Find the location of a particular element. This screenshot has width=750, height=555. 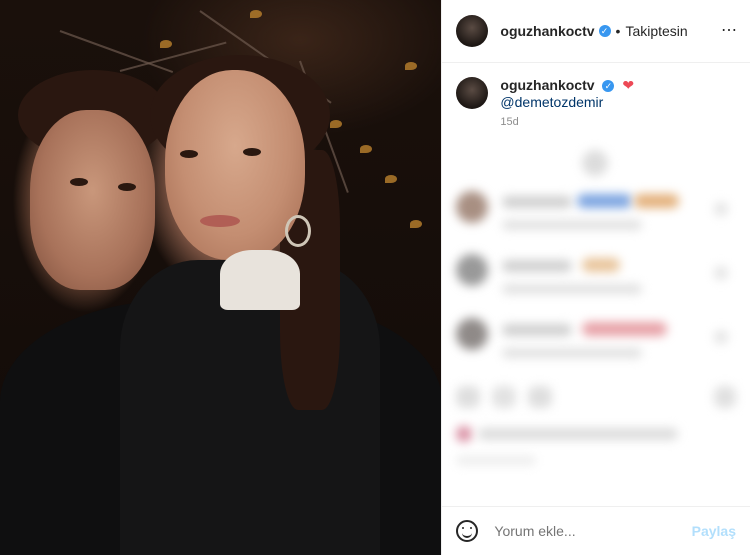

heart-icon: ❤ is located at coordinates (628, 85).